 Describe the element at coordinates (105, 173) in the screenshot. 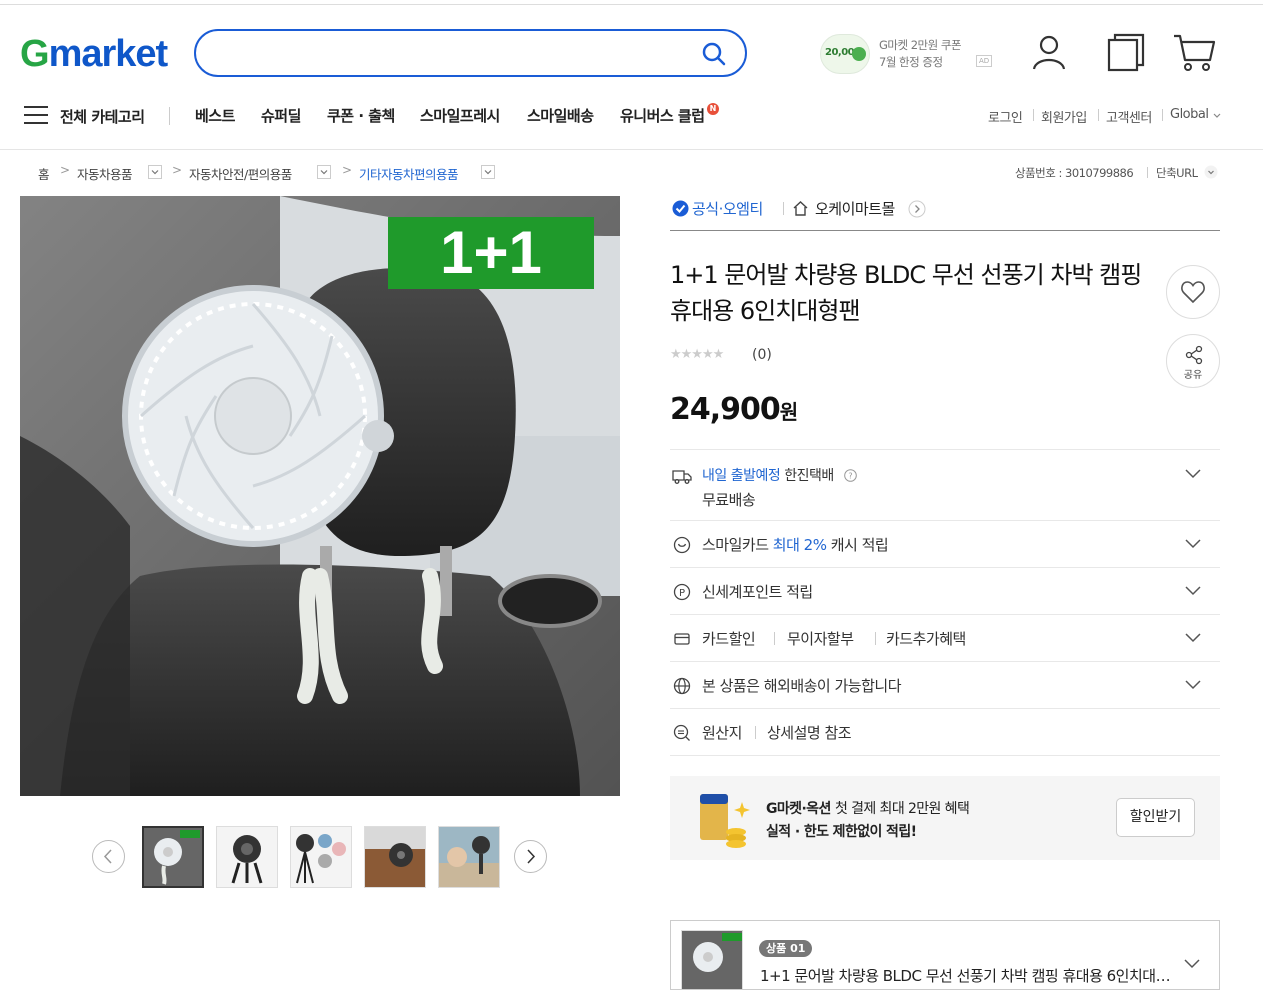

I see `breadcrumb-auto-supplies: 자동차용품` at that location.